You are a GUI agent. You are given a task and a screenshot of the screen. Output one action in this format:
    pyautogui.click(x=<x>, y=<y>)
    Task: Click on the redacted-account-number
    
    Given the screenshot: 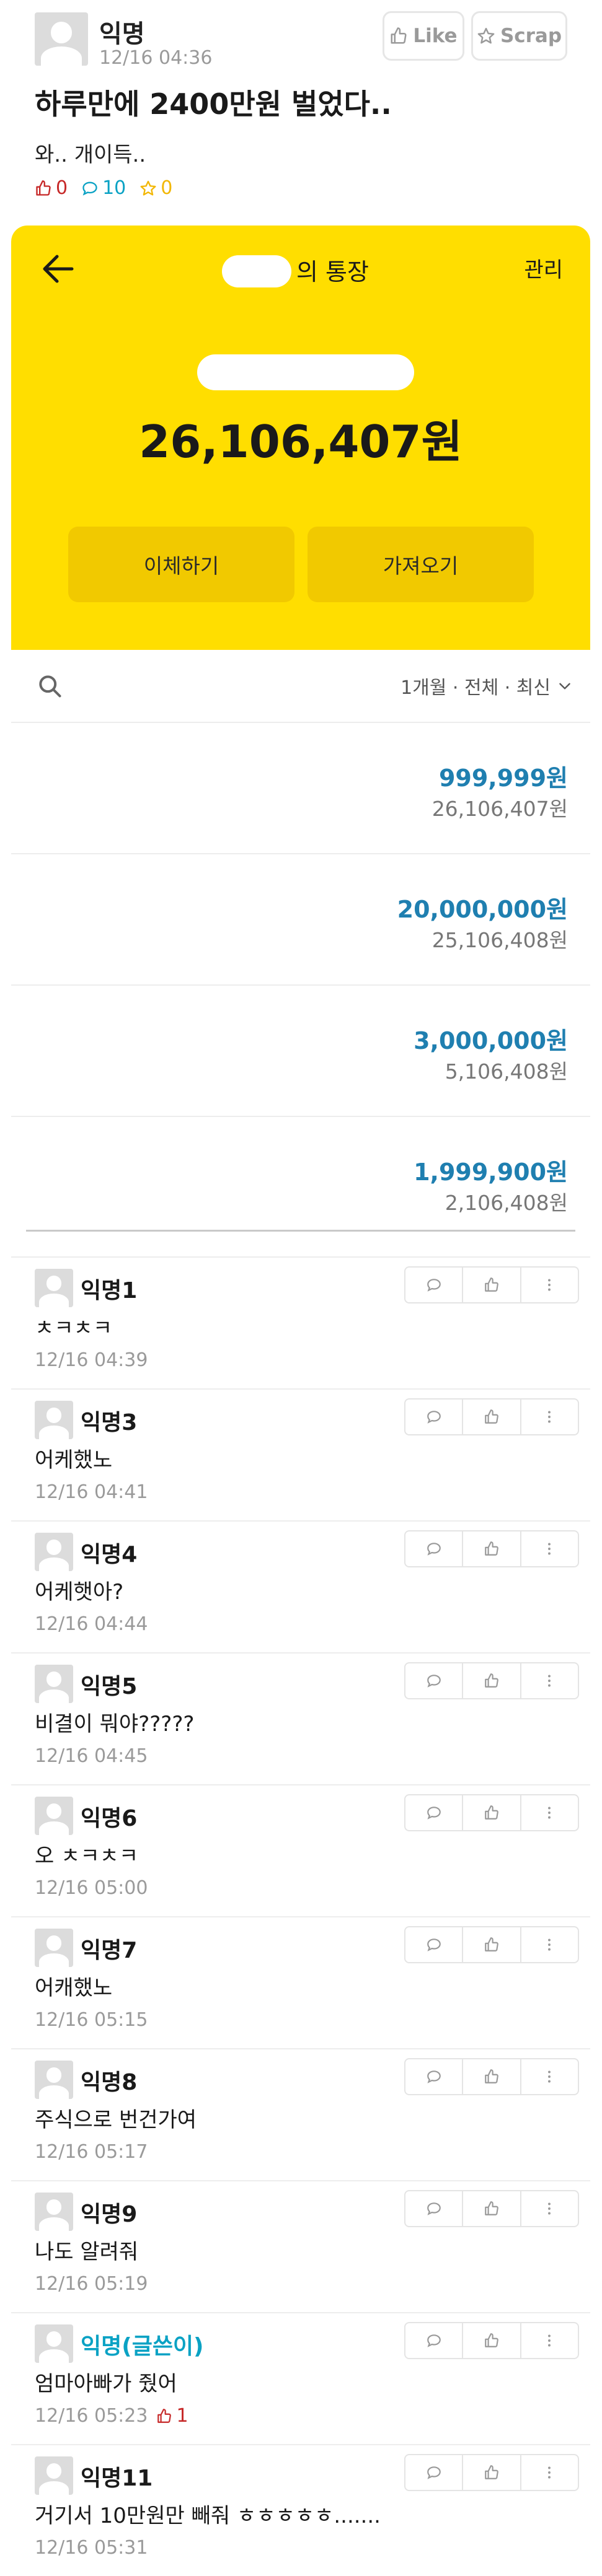 What is the action you would take?
    pyautogui.click(x=305, y=372)
    